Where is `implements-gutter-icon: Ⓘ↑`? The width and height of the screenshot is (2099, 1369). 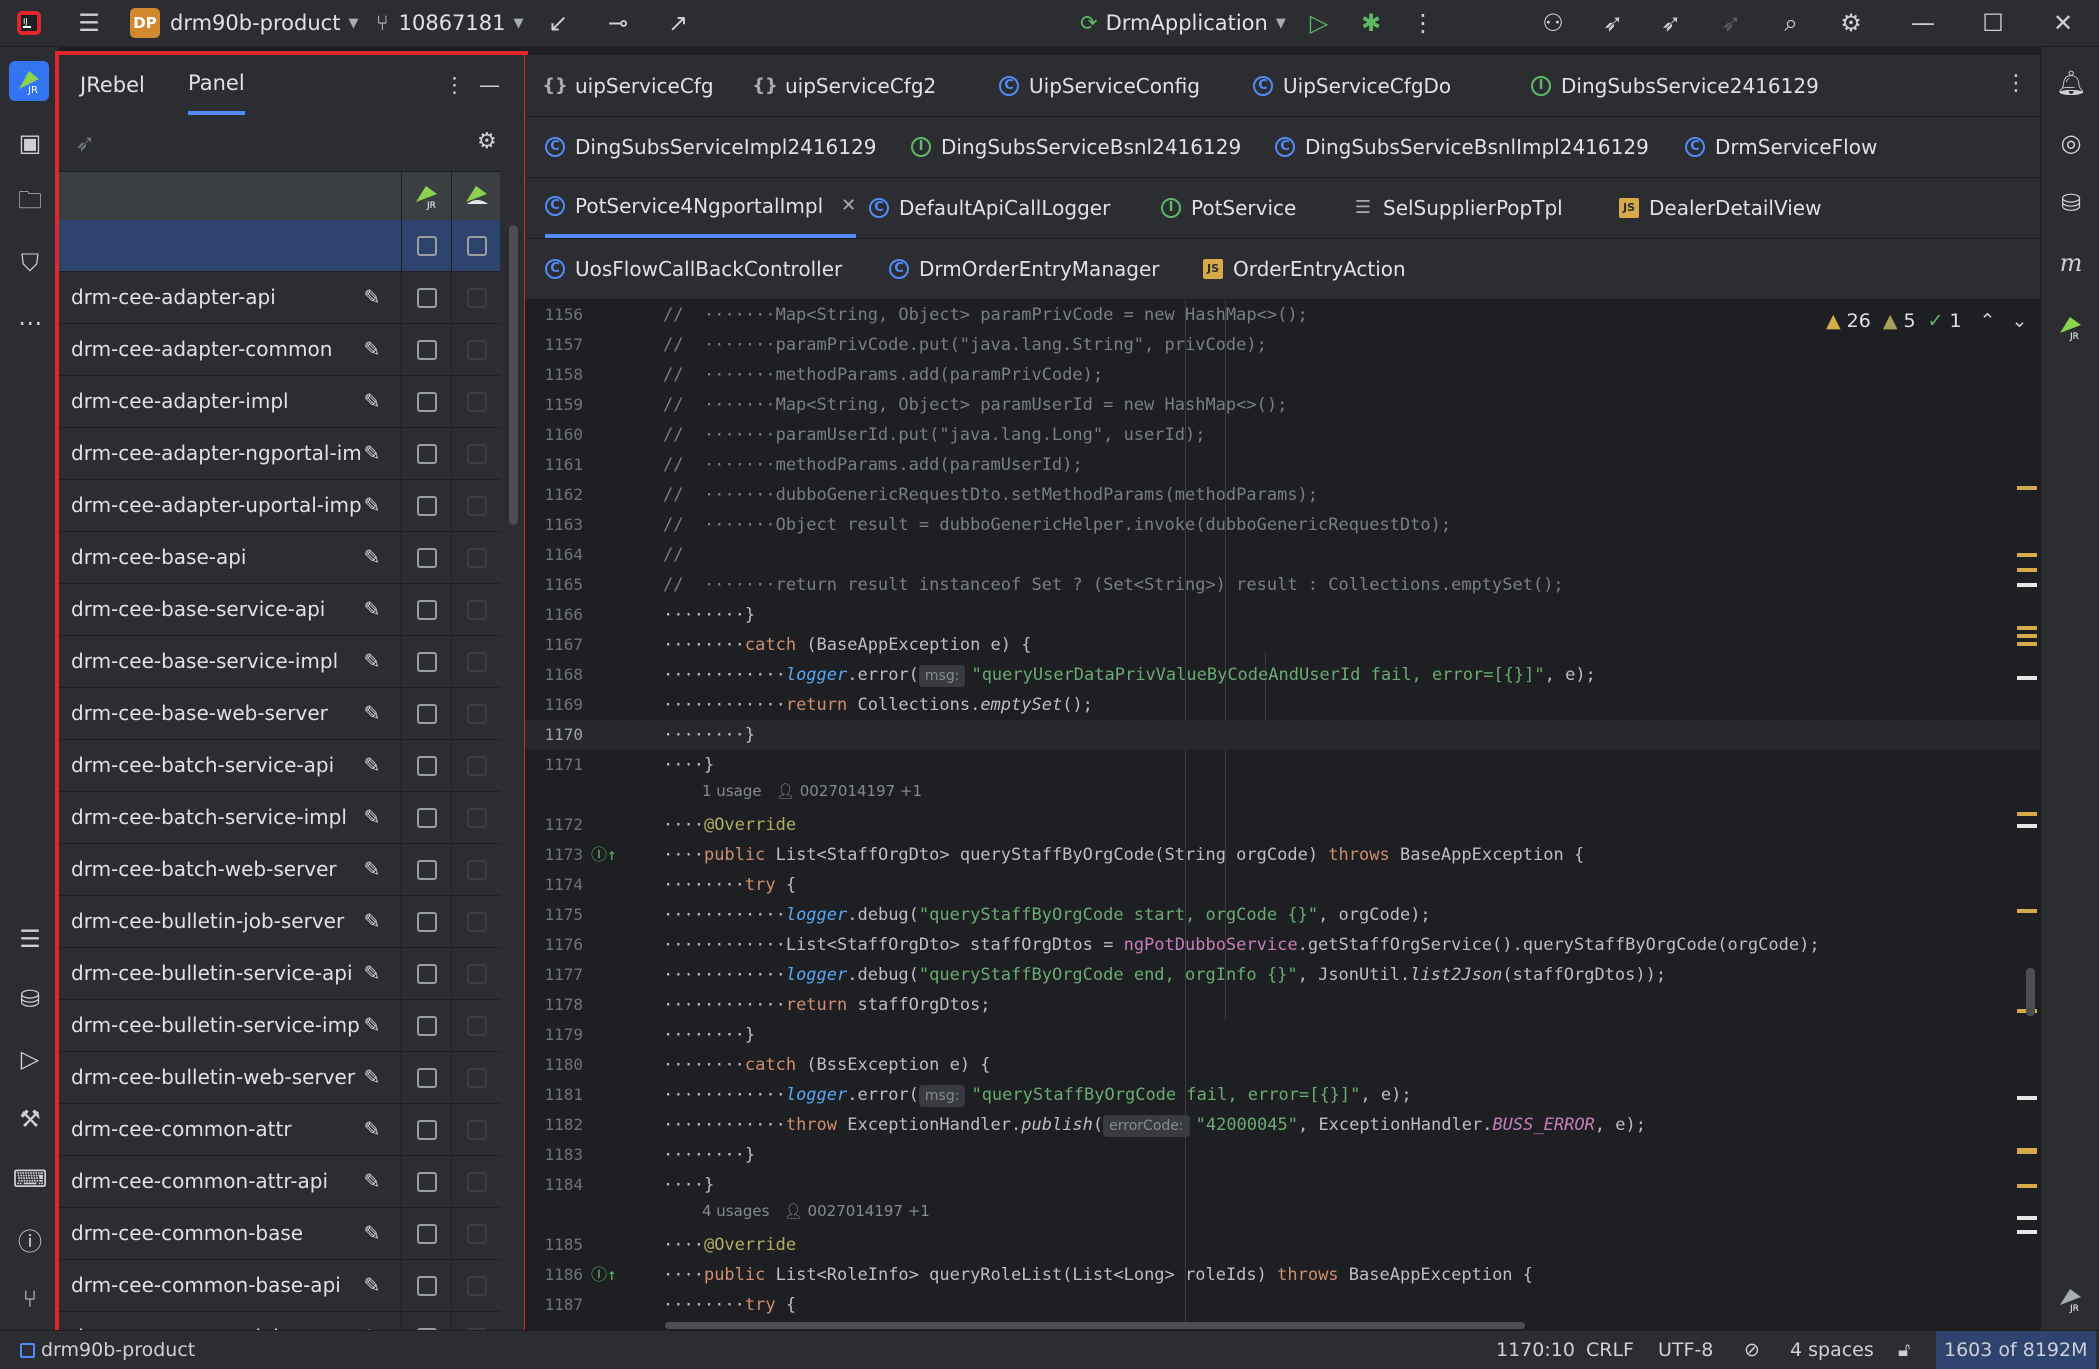
implements-gutter-icon: Ⓘ↑ is located at coordinates (604, 855).